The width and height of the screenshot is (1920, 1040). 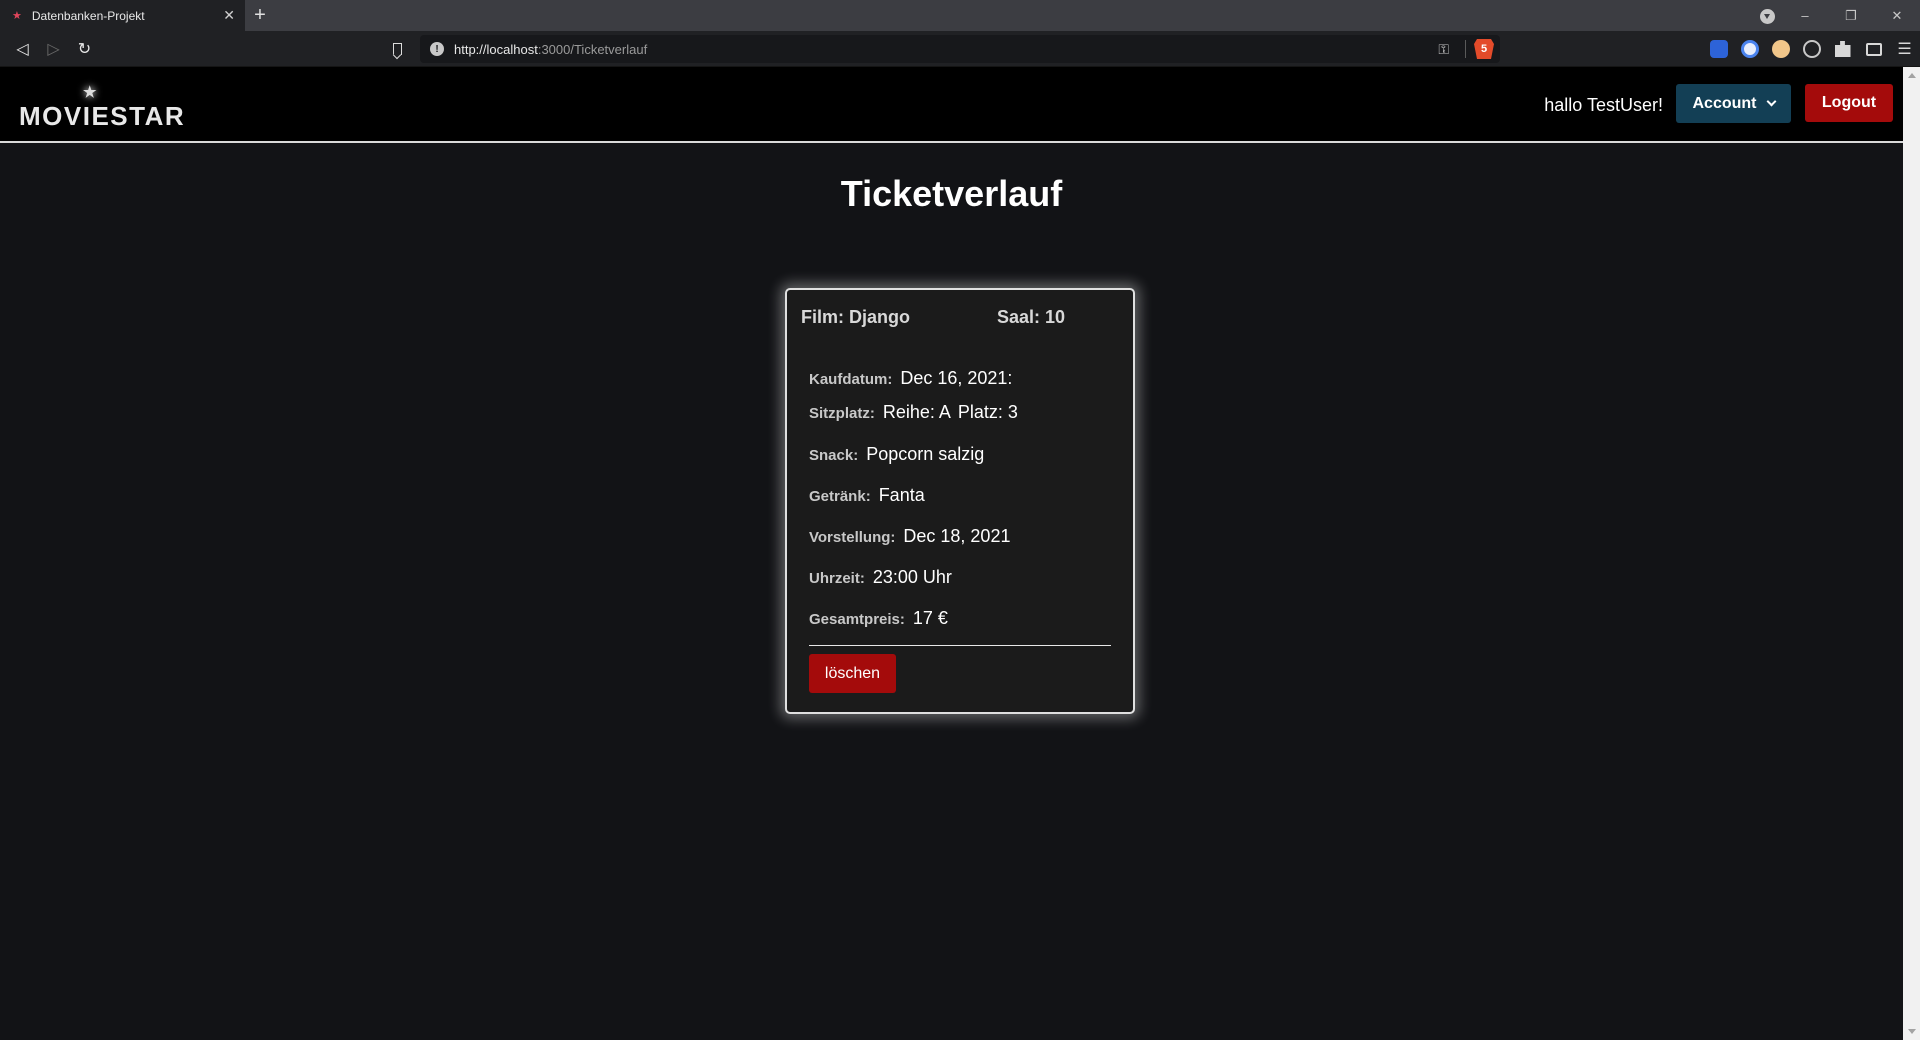 I want to click on sitzplatz-row: Sitzplatz: Reihe: A Platz: 3, so click(x=913, y=412).